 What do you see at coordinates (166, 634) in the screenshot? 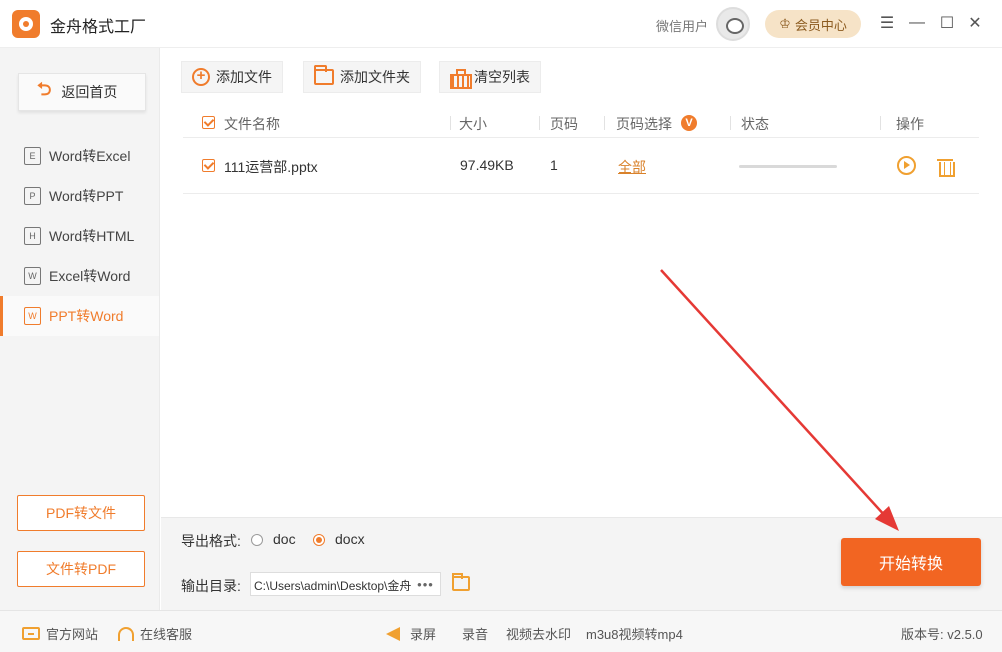
I see `online-support-label: 在线客服` at bounding box center [166, 634].